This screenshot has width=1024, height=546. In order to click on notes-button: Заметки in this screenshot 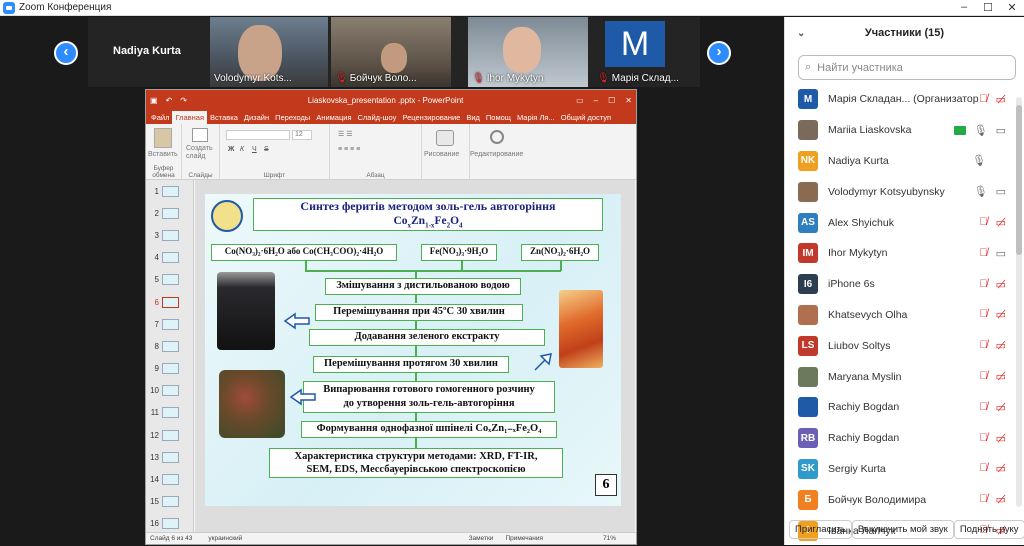, I will do `click(481, 538)`.